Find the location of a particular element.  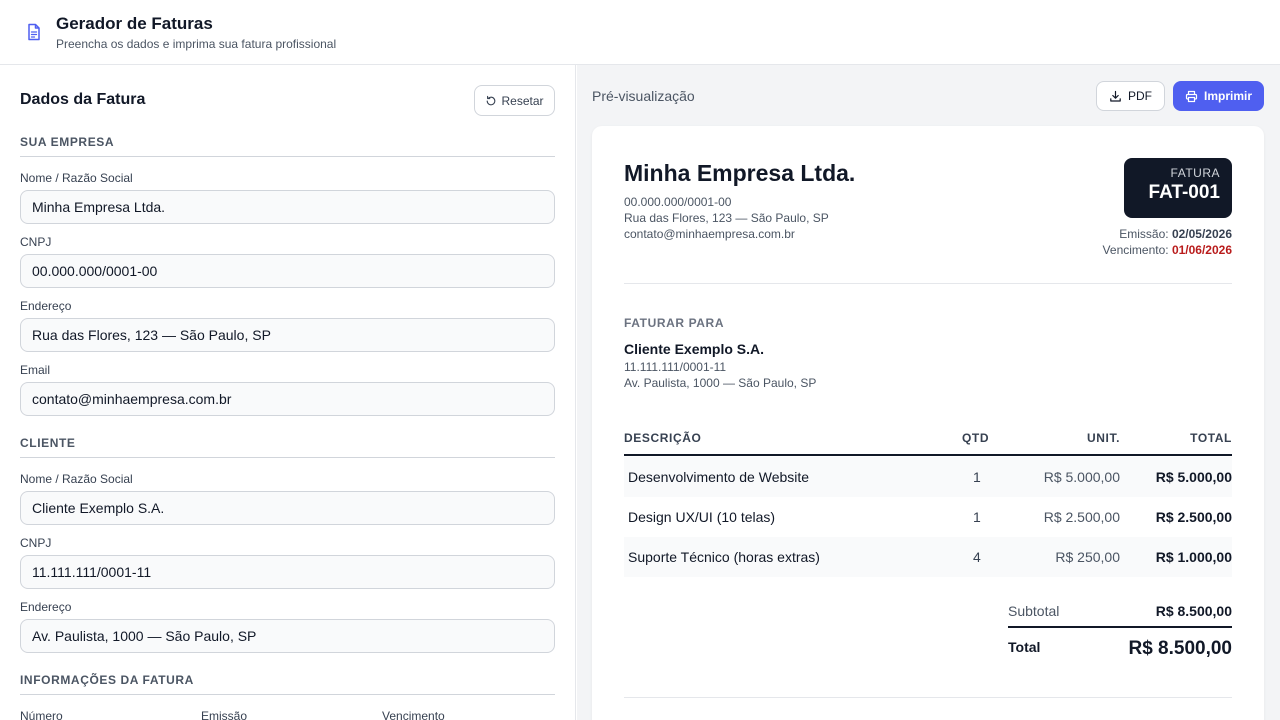

item-unit-price: R$ 250,00 is located at coordinates (1087, 557).